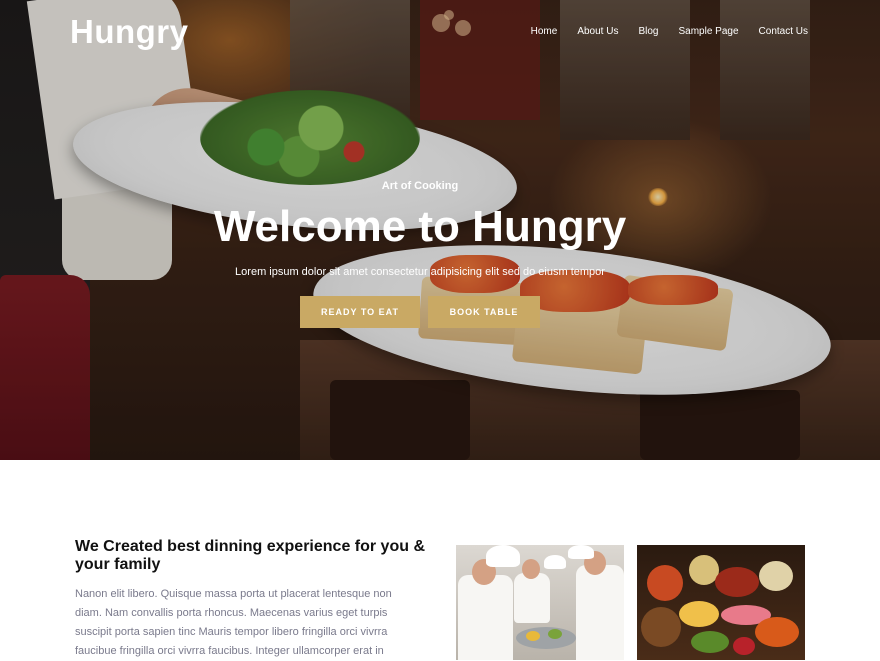 This screenshot has height=661, width=880. I want to click on site-logo: Hungry, so click(129, 32).